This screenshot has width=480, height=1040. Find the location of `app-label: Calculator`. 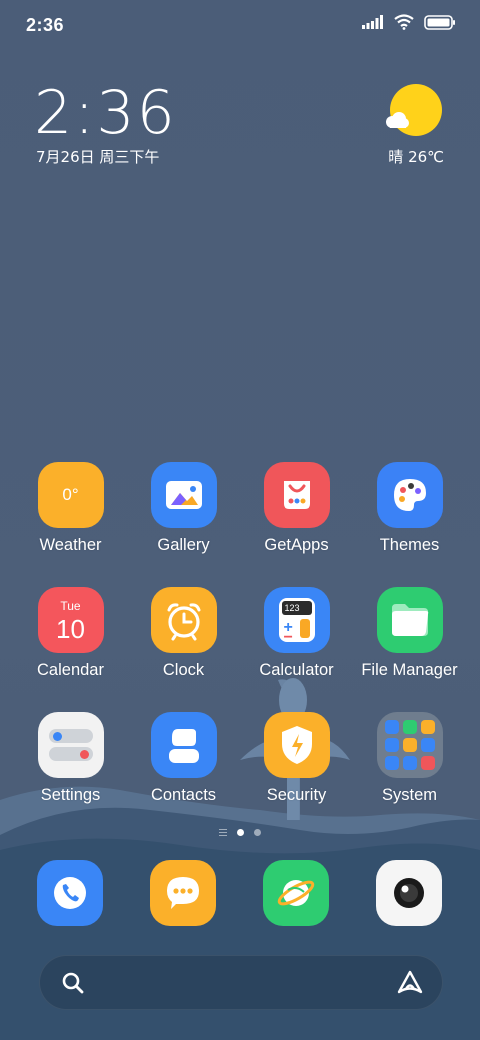

app-label: Calculator is located at coordinates (296, 670).